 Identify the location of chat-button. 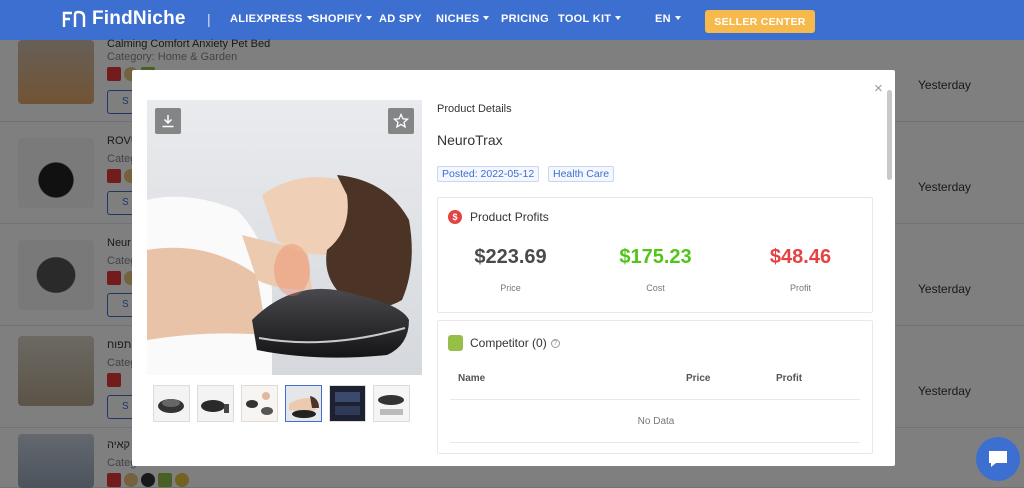
(998, 459).